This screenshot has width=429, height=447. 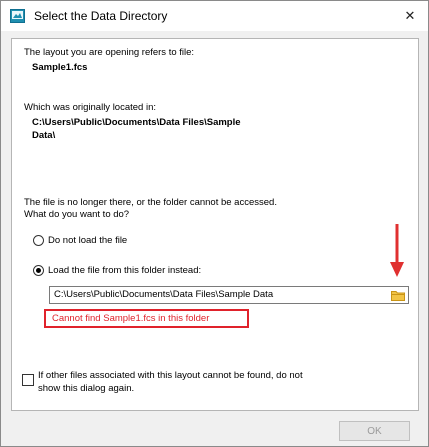 I want to click on browse-folder-button, so click(x=398, y=295).